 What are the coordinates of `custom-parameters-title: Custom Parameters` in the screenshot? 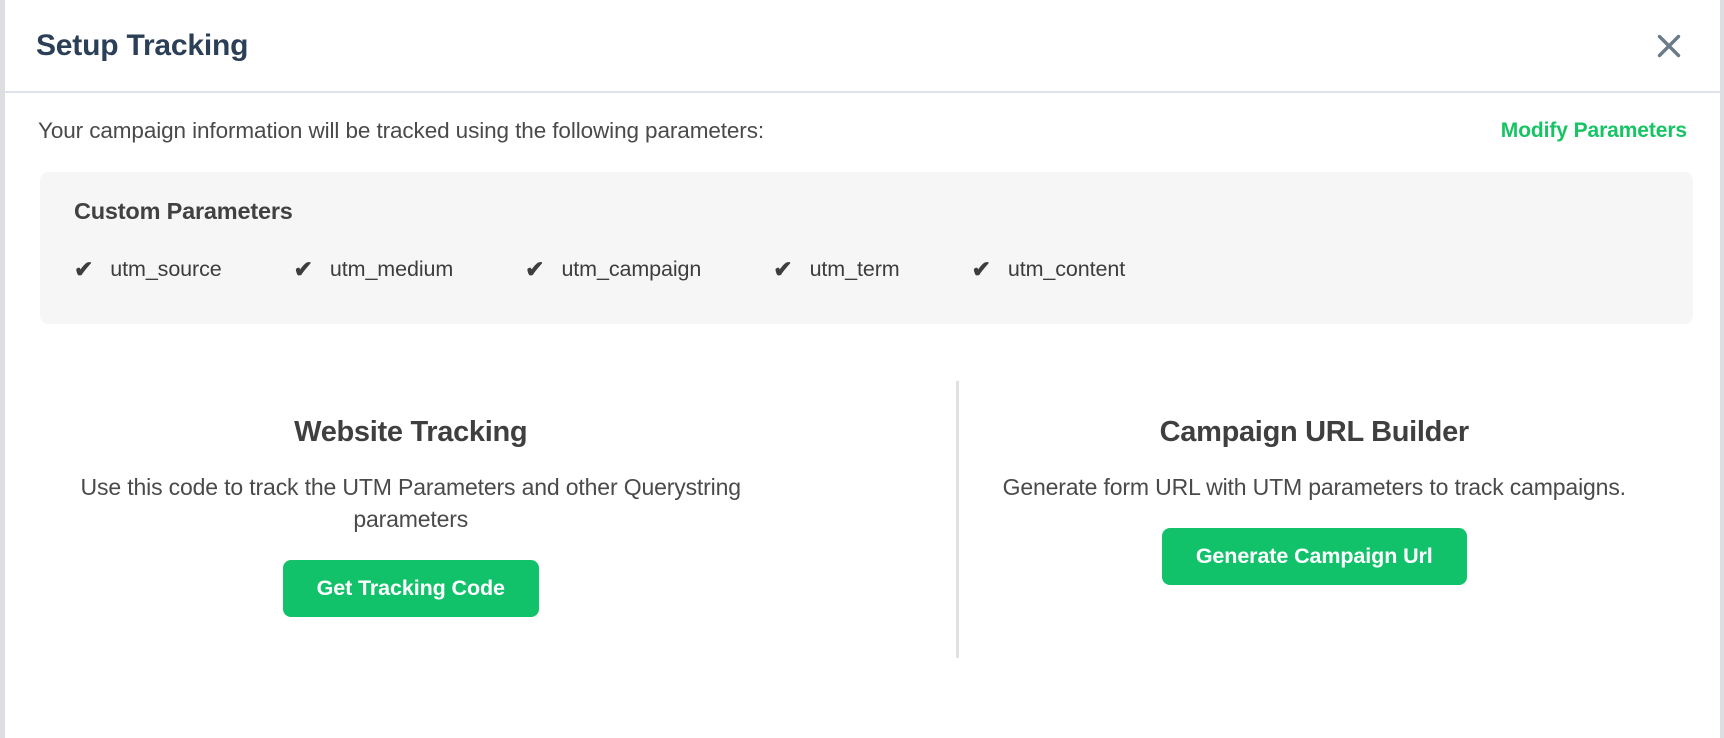 It's located at (183, 211).